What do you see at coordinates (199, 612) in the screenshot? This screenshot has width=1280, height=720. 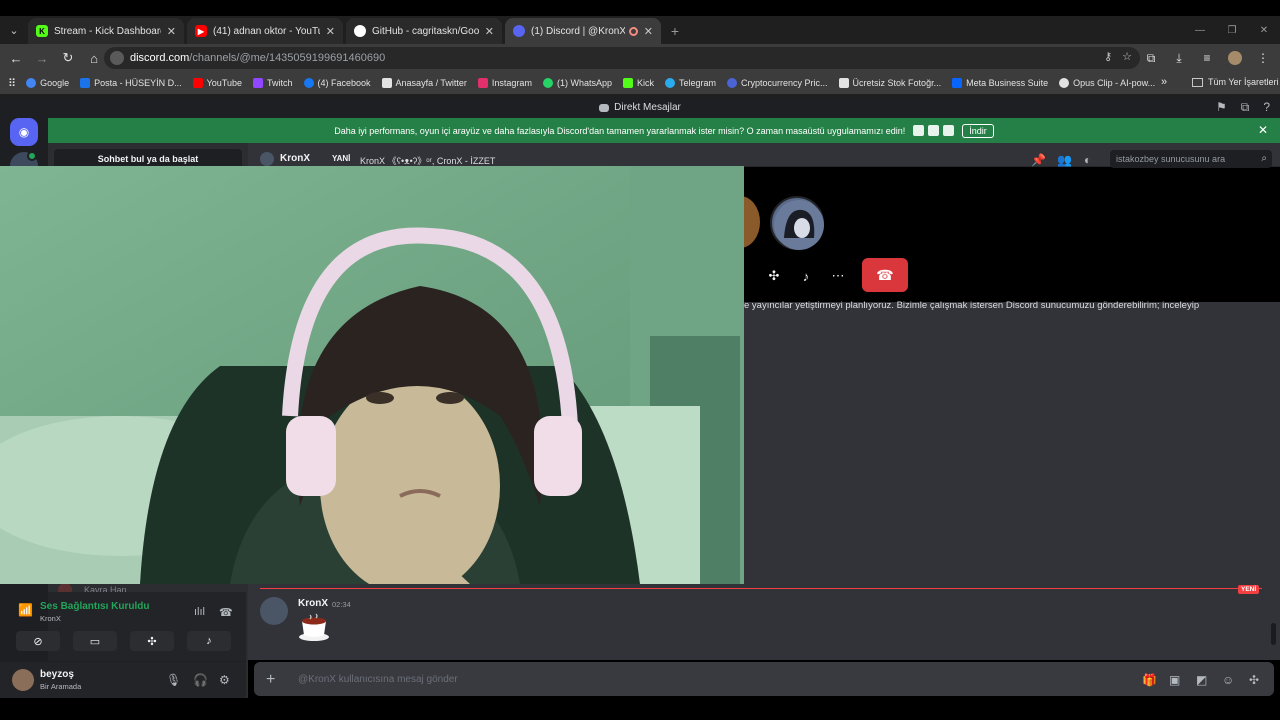 I see `noise-suppression-icon: ılıl` at bounding box center [199, 612].